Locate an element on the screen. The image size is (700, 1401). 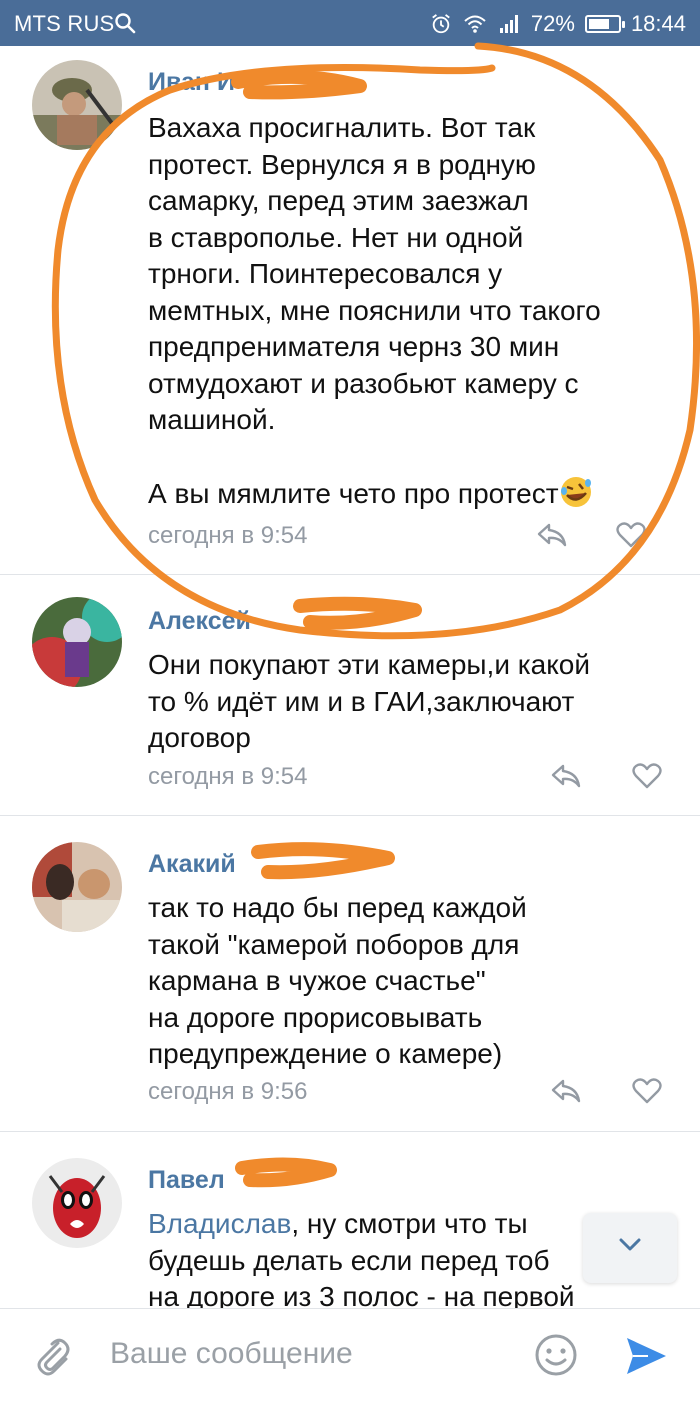
emoji-icon is located at coordinates (556, 1355).